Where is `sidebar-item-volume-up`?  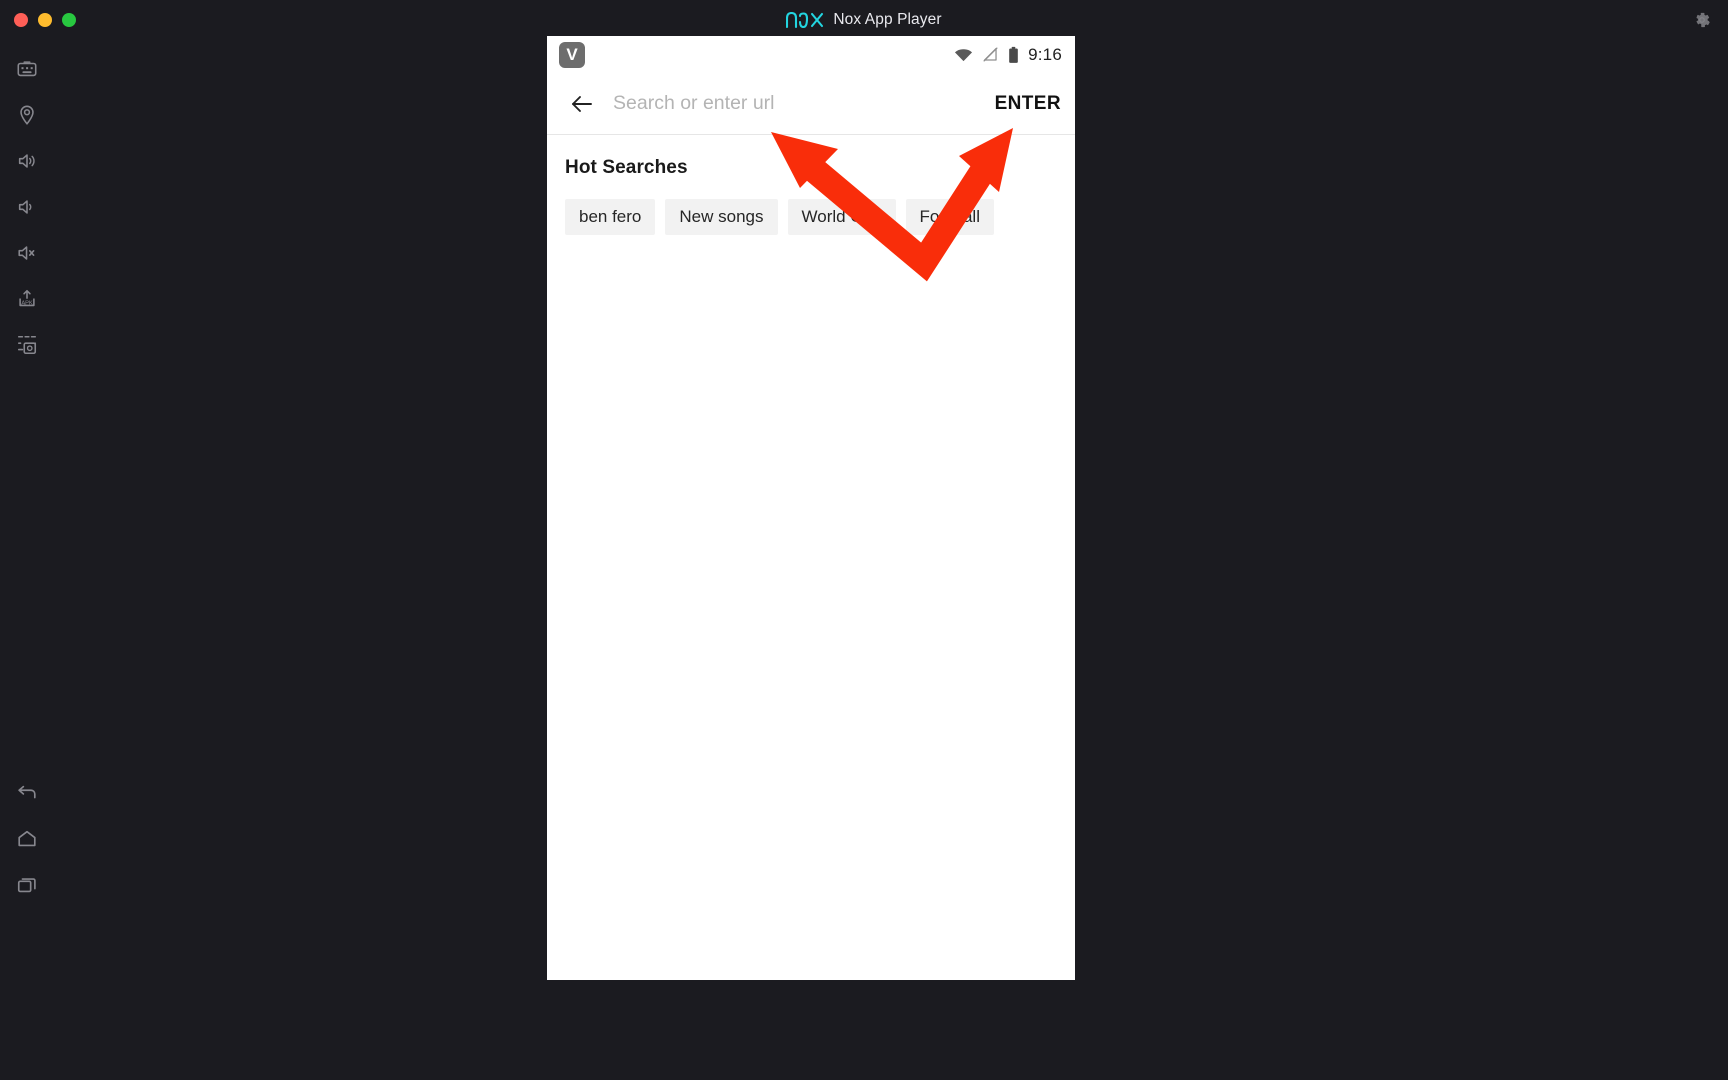
sidebar-item-volume-up is located at coordinates (27, 161).